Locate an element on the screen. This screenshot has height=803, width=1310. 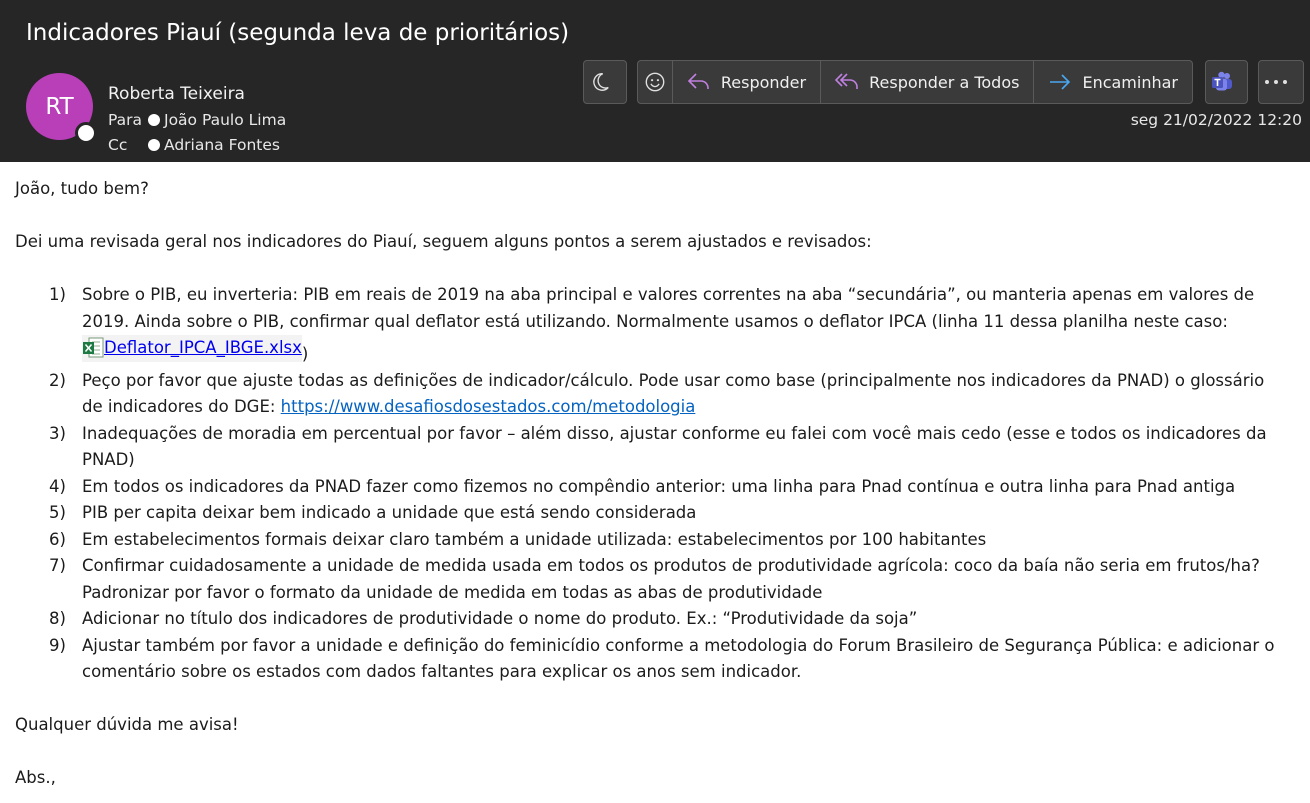
list-number: 3) is located at coordinates (57, 433).